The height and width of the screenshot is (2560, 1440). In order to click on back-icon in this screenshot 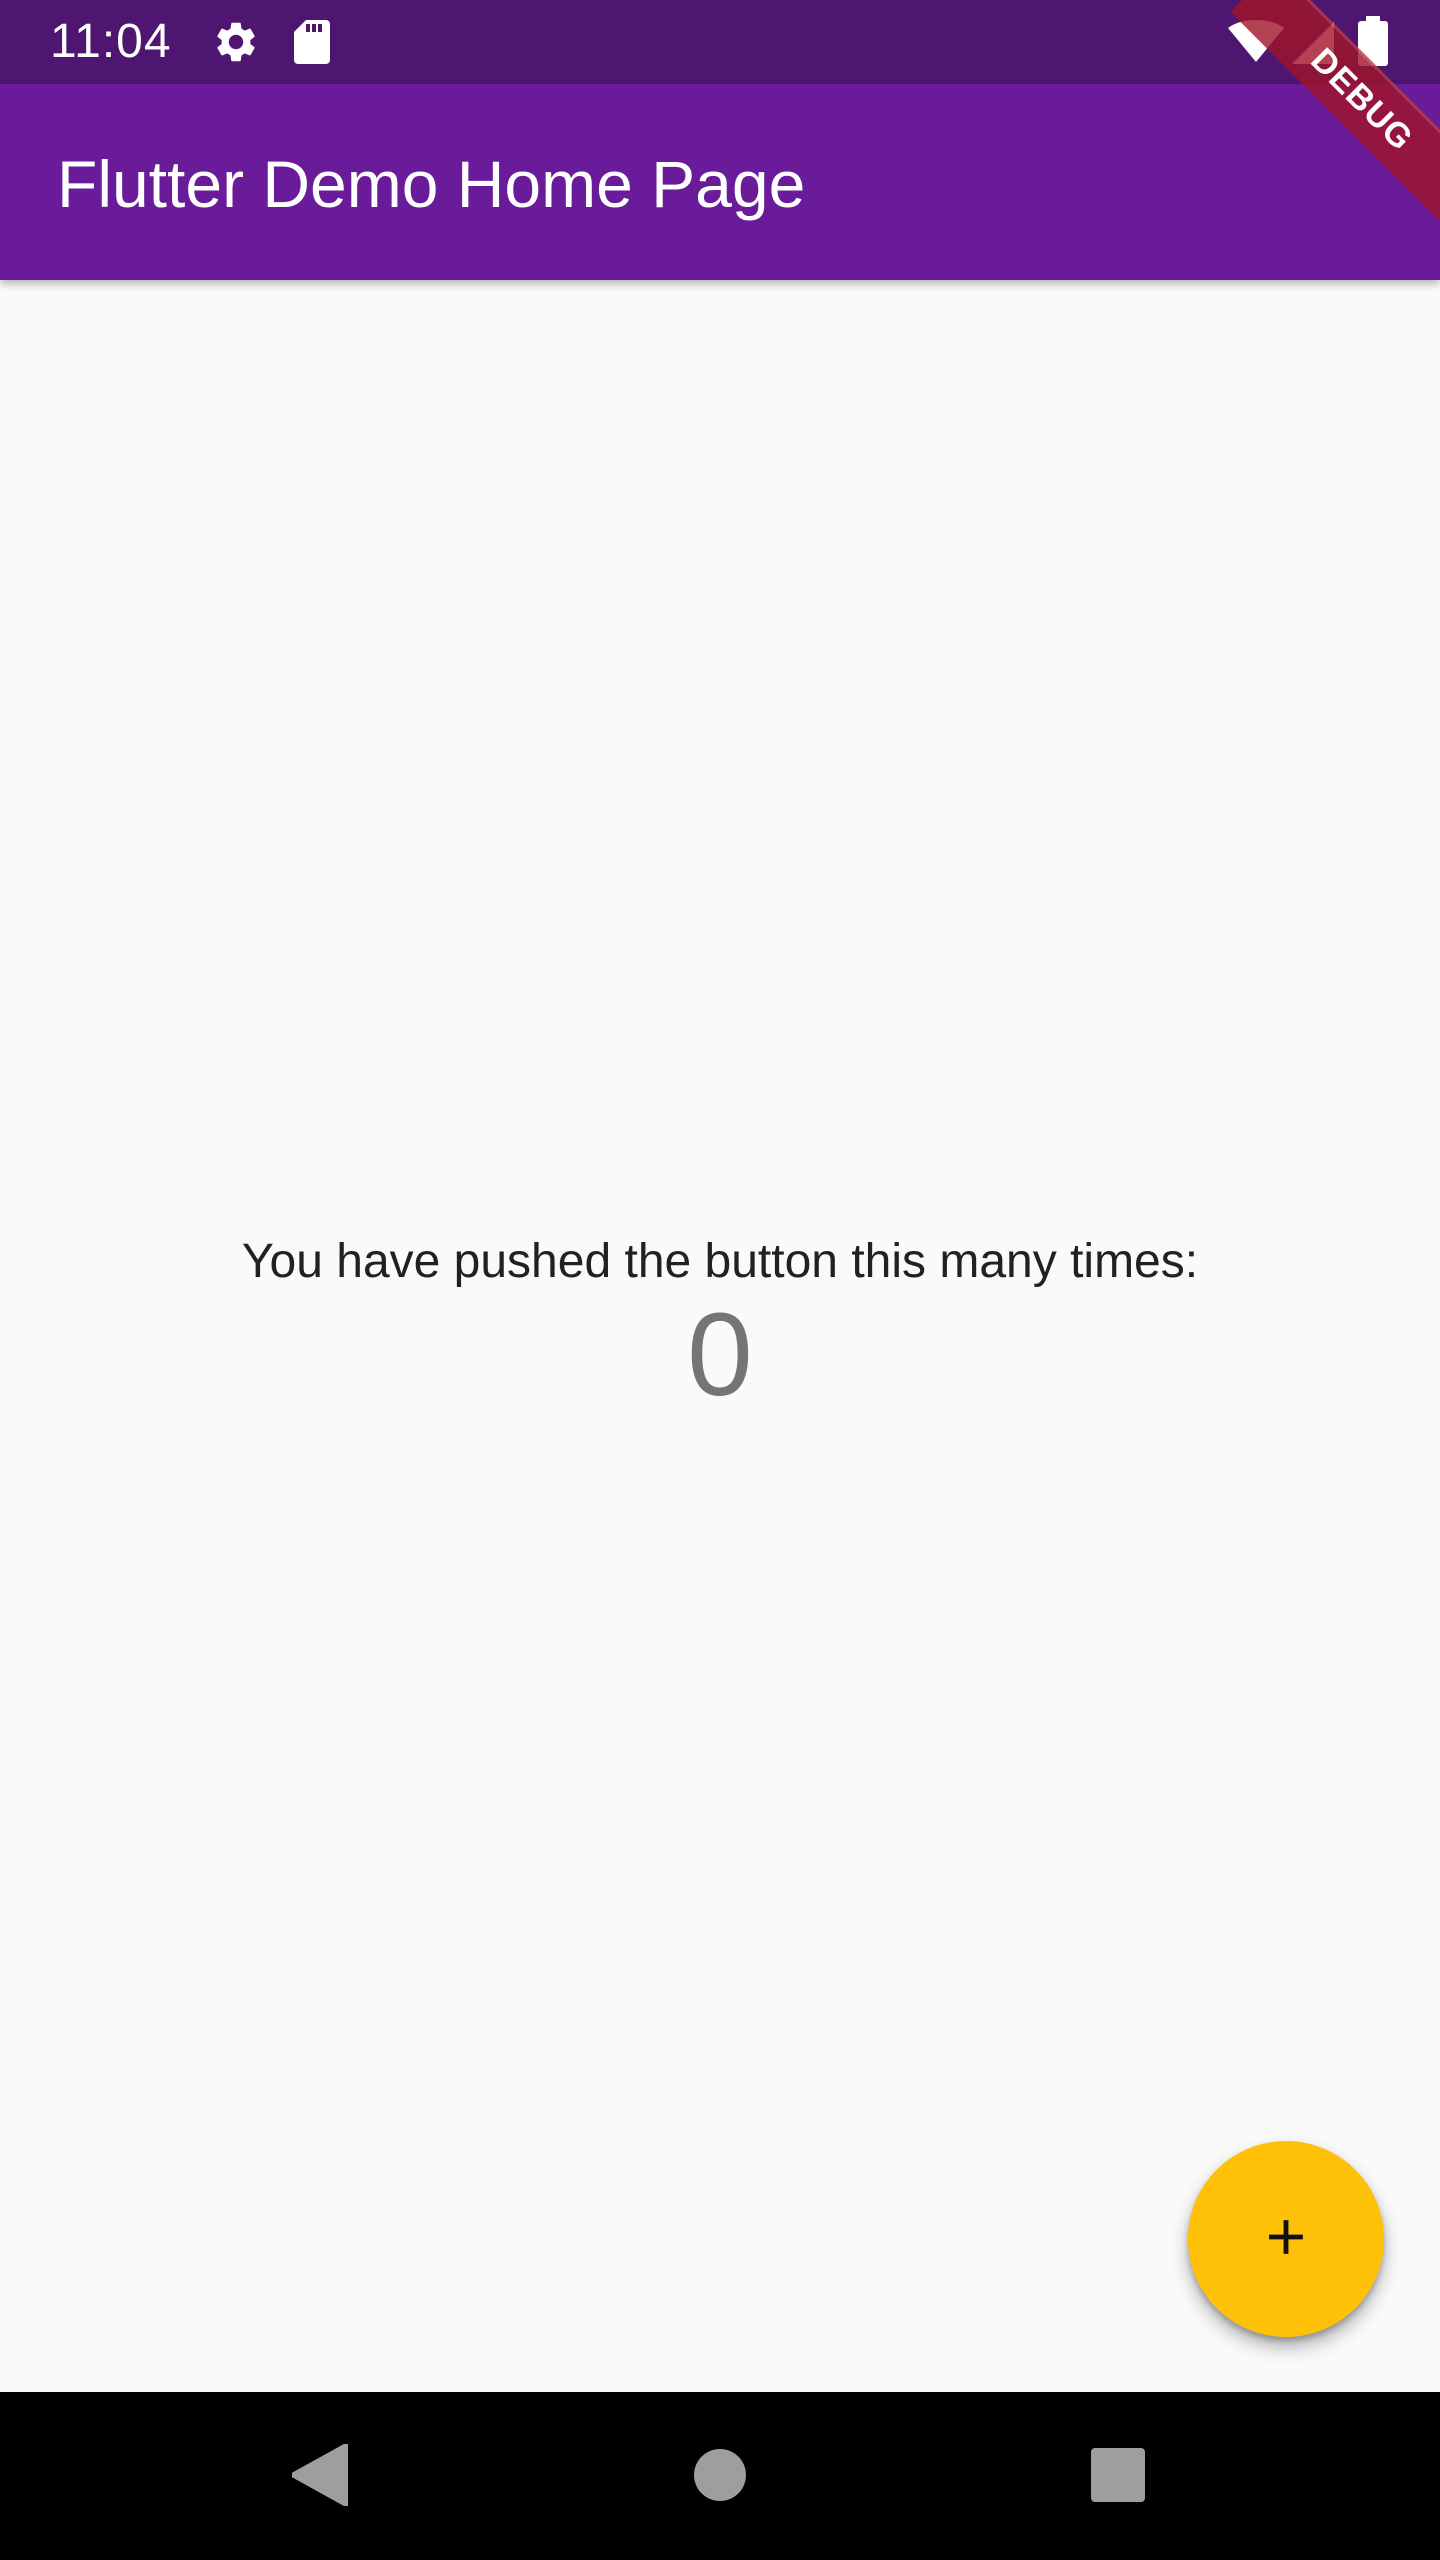, I will do `click(320, 2476)`.